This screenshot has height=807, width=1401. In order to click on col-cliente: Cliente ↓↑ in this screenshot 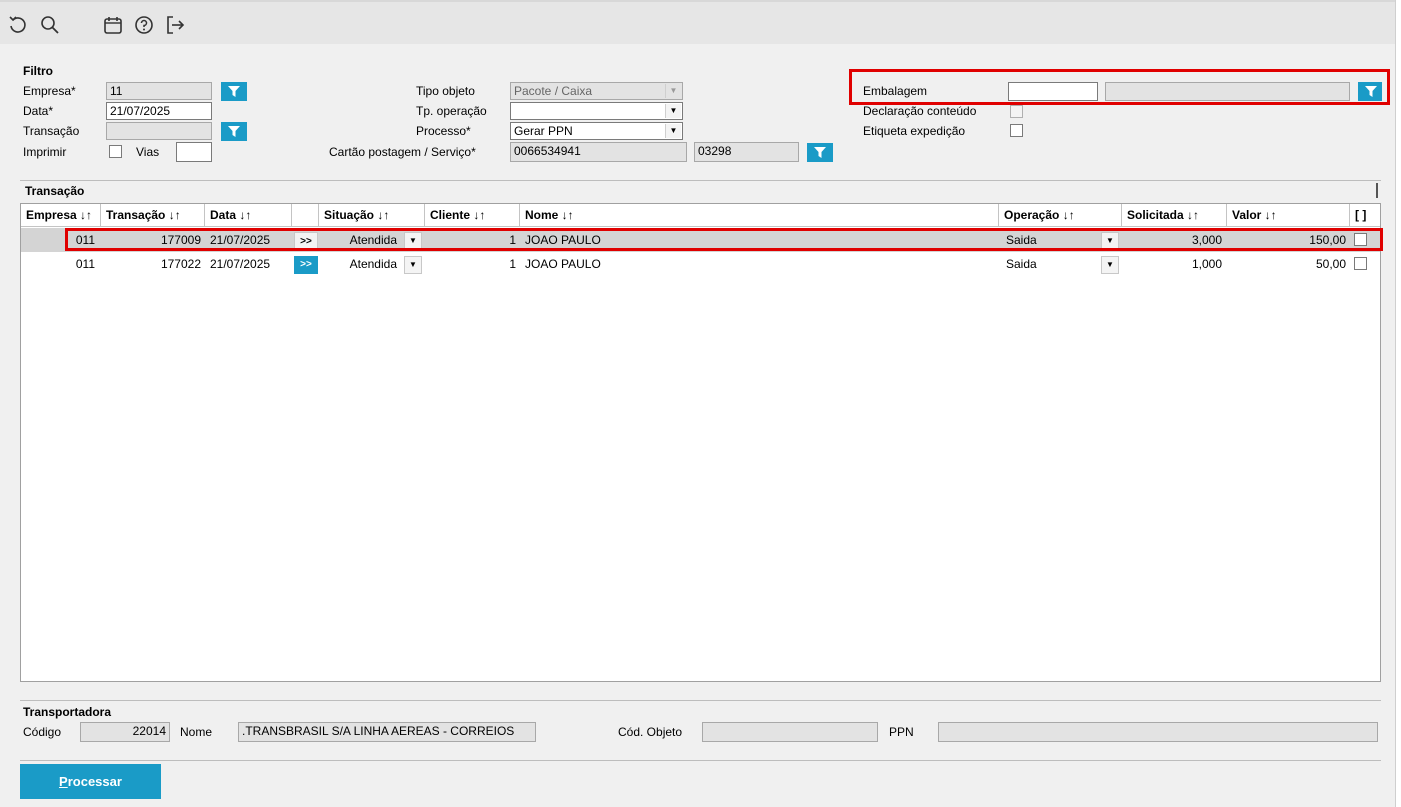, I will do `click(472, 215)`.